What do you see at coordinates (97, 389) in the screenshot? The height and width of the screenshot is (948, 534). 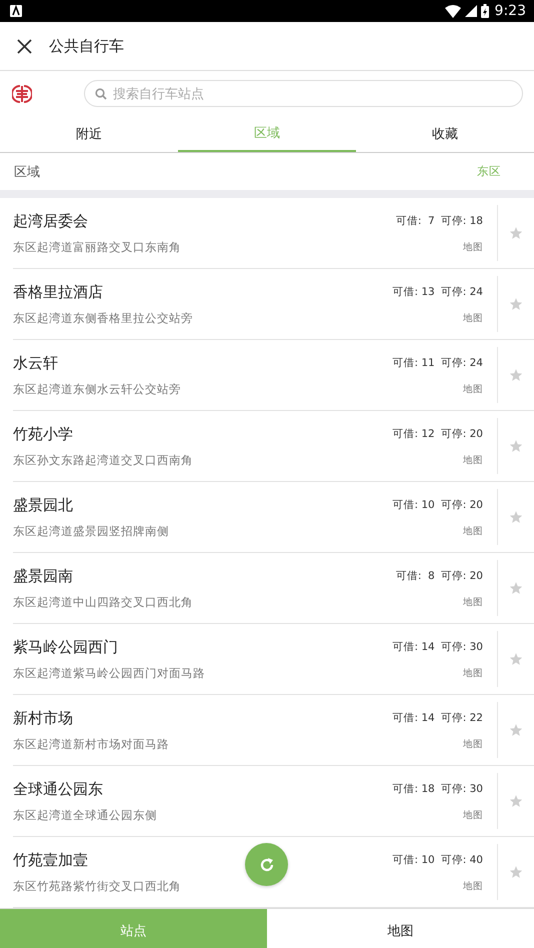 I see `station-address: 东区起湾道东侧水云轩公交站旁` at bounding box center [97, 389].